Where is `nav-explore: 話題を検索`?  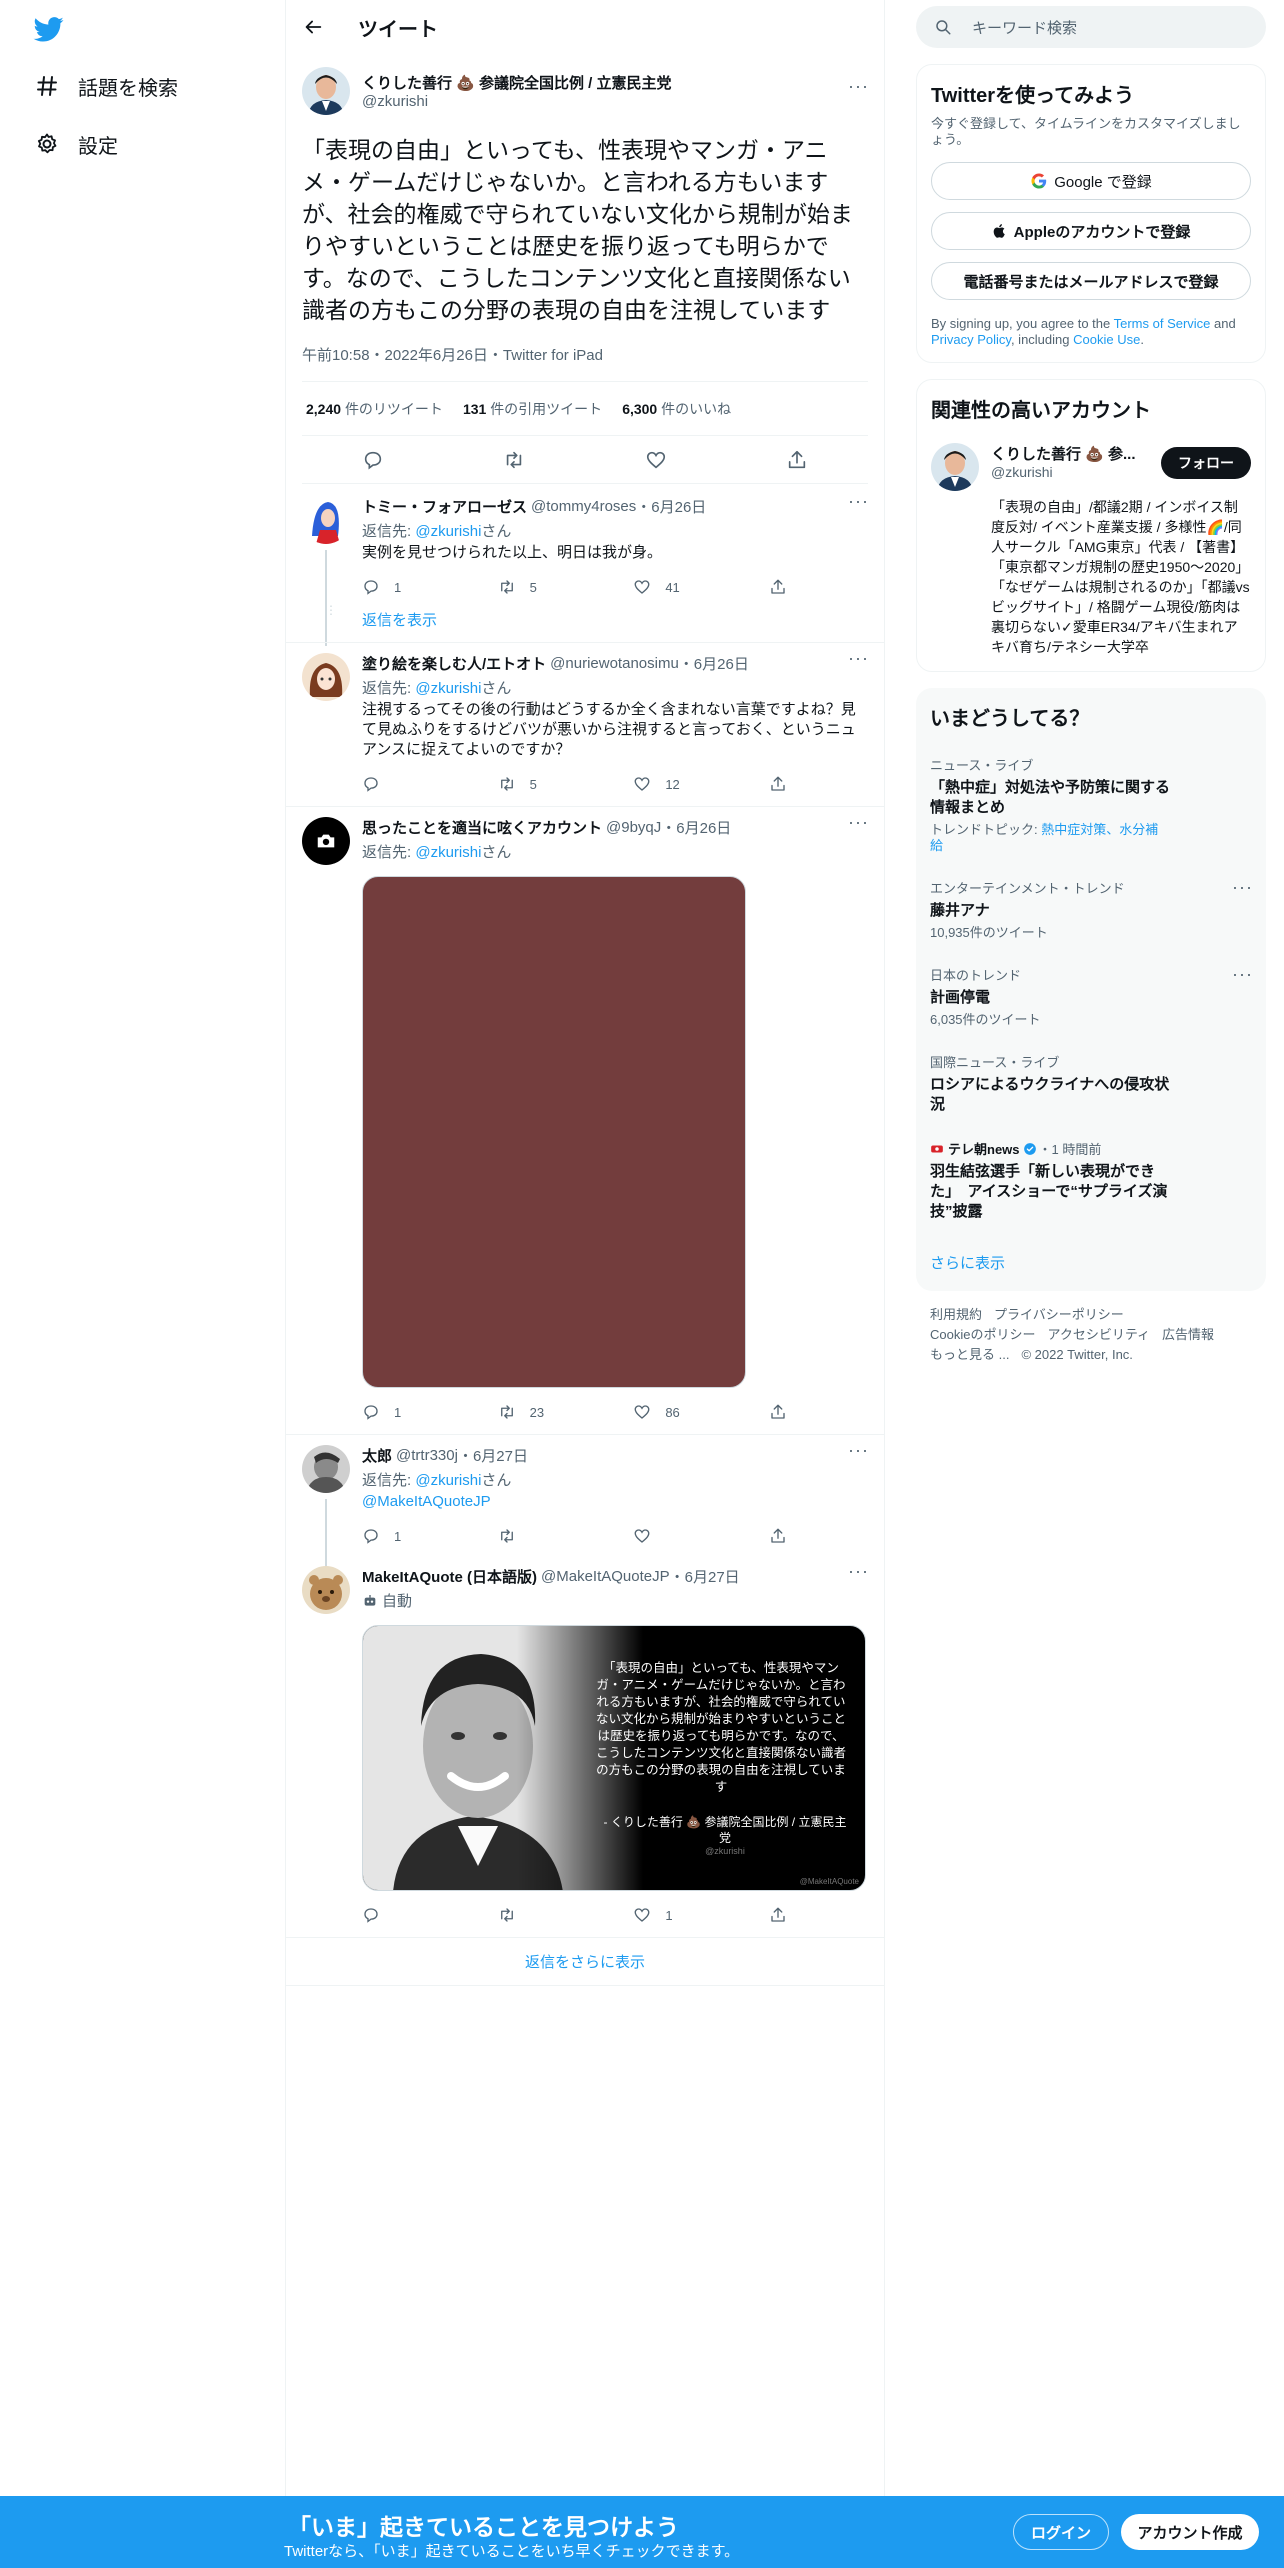
nav-explore: 話題を検索 is located at coordinates (106, 86).